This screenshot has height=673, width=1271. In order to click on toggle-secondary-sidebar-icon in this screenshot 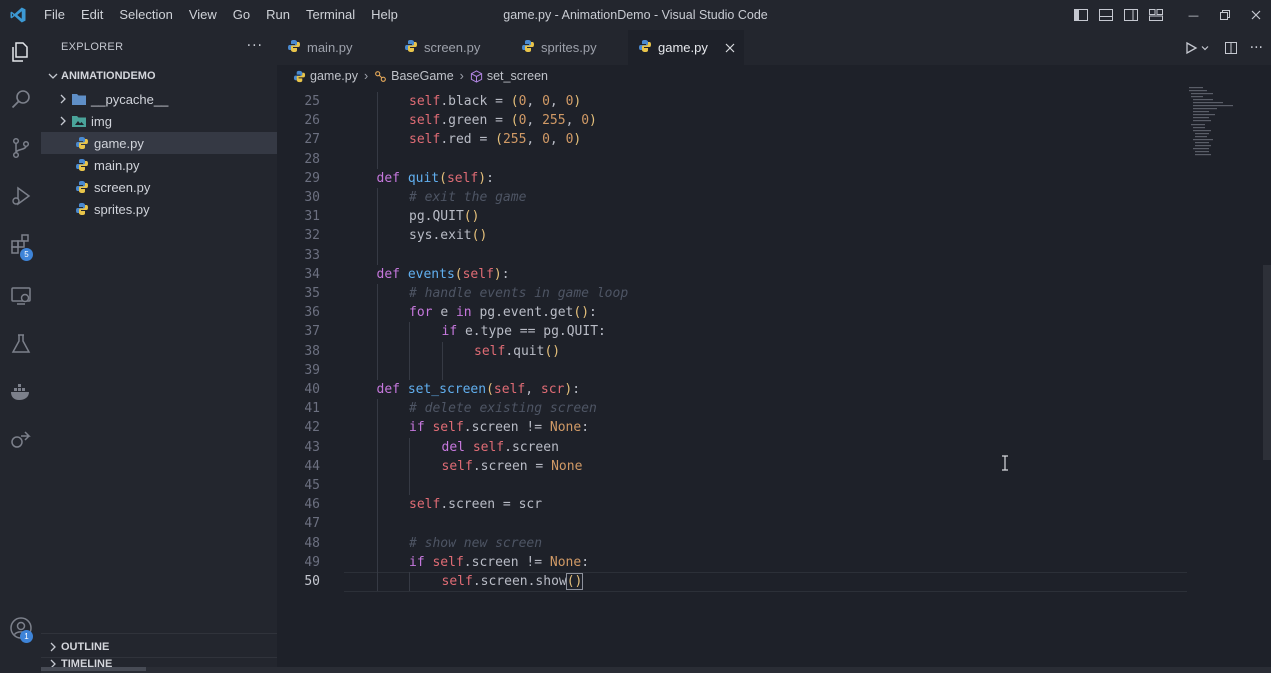, I will do `click(1131, 15)`.